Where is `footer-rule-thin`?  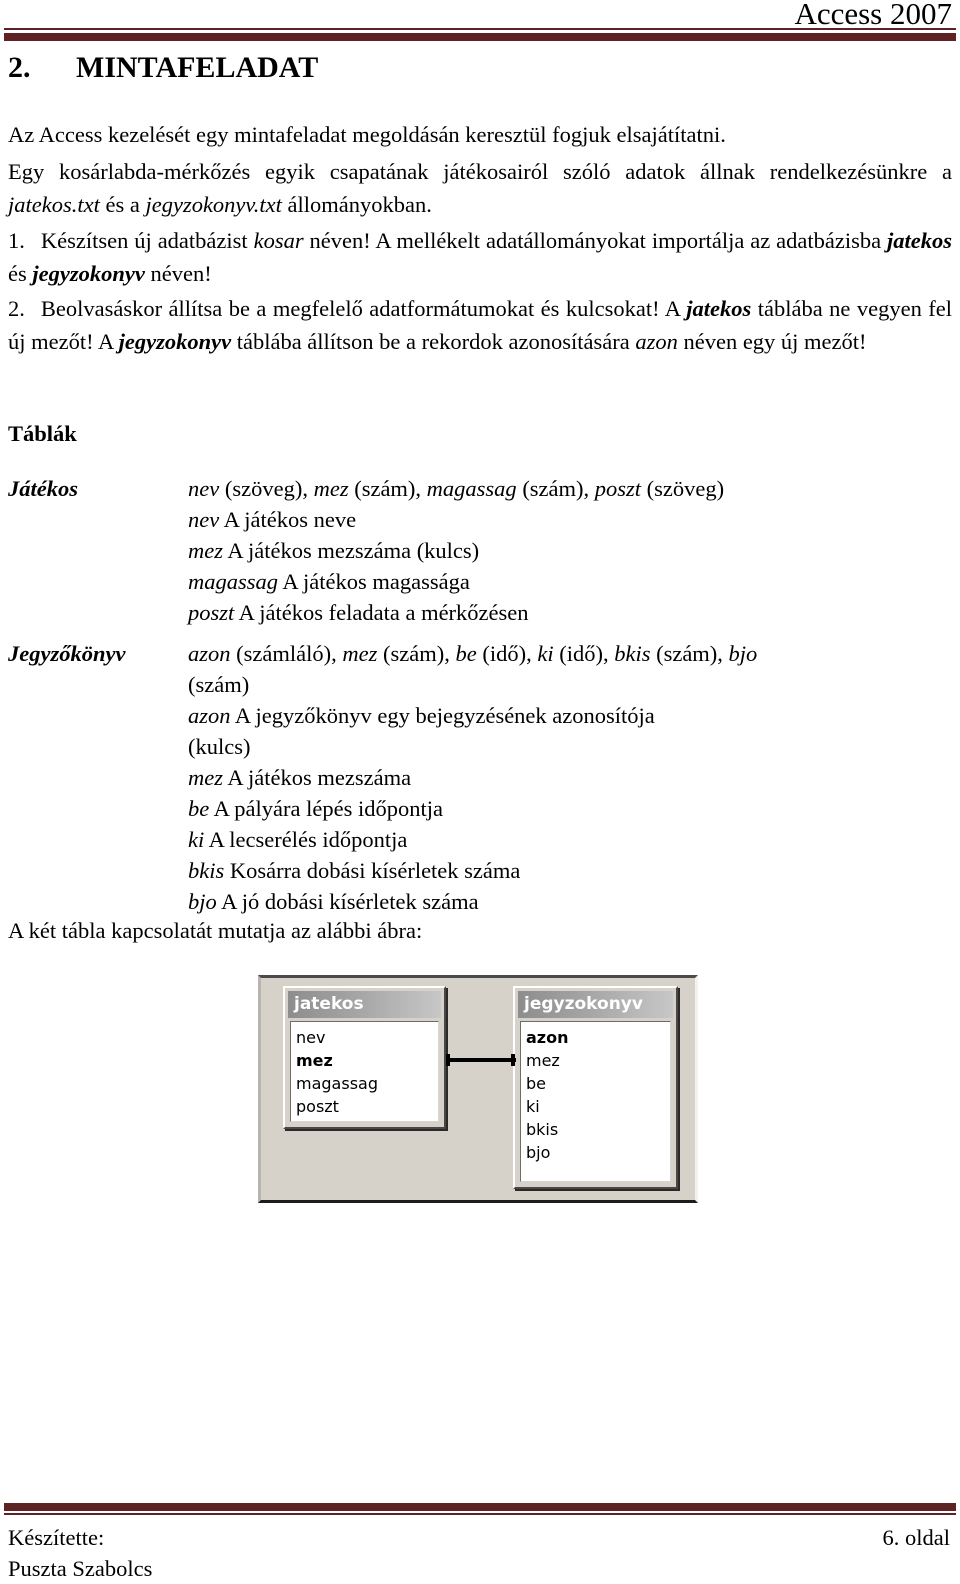
footer-rule-thin is located at coordinates (480, 1514).